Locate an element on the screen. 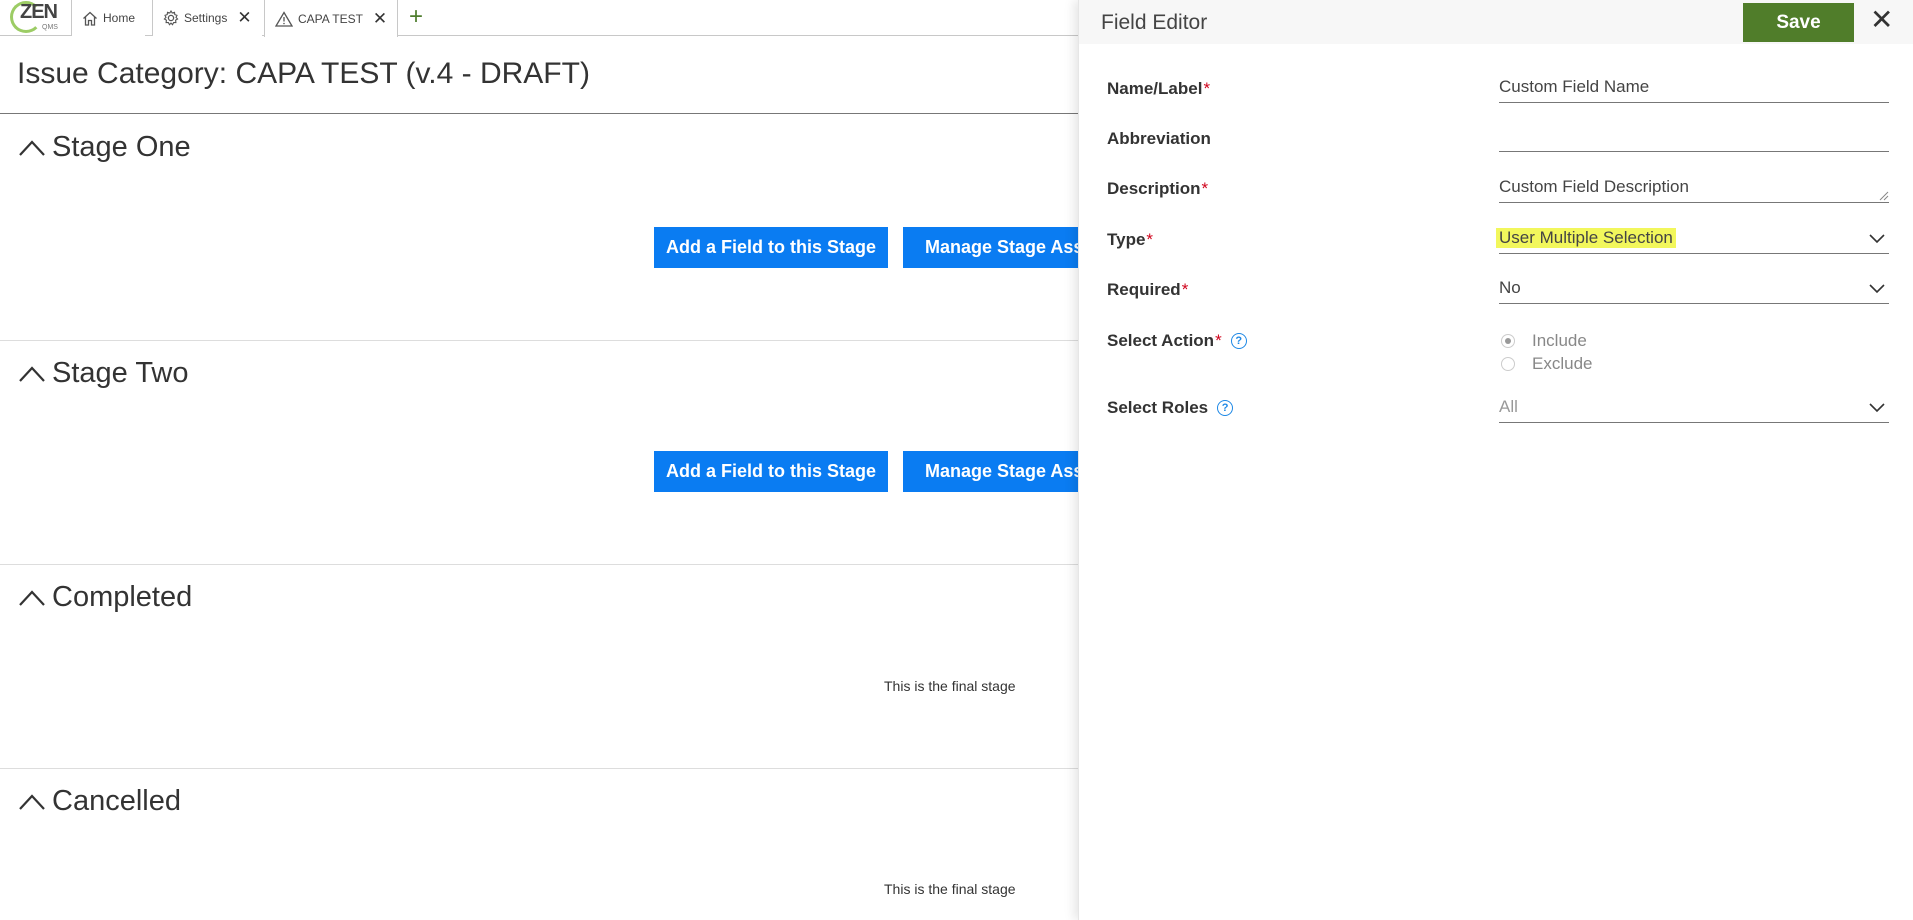  tab-home: Home is located at coordinates (108, 18).